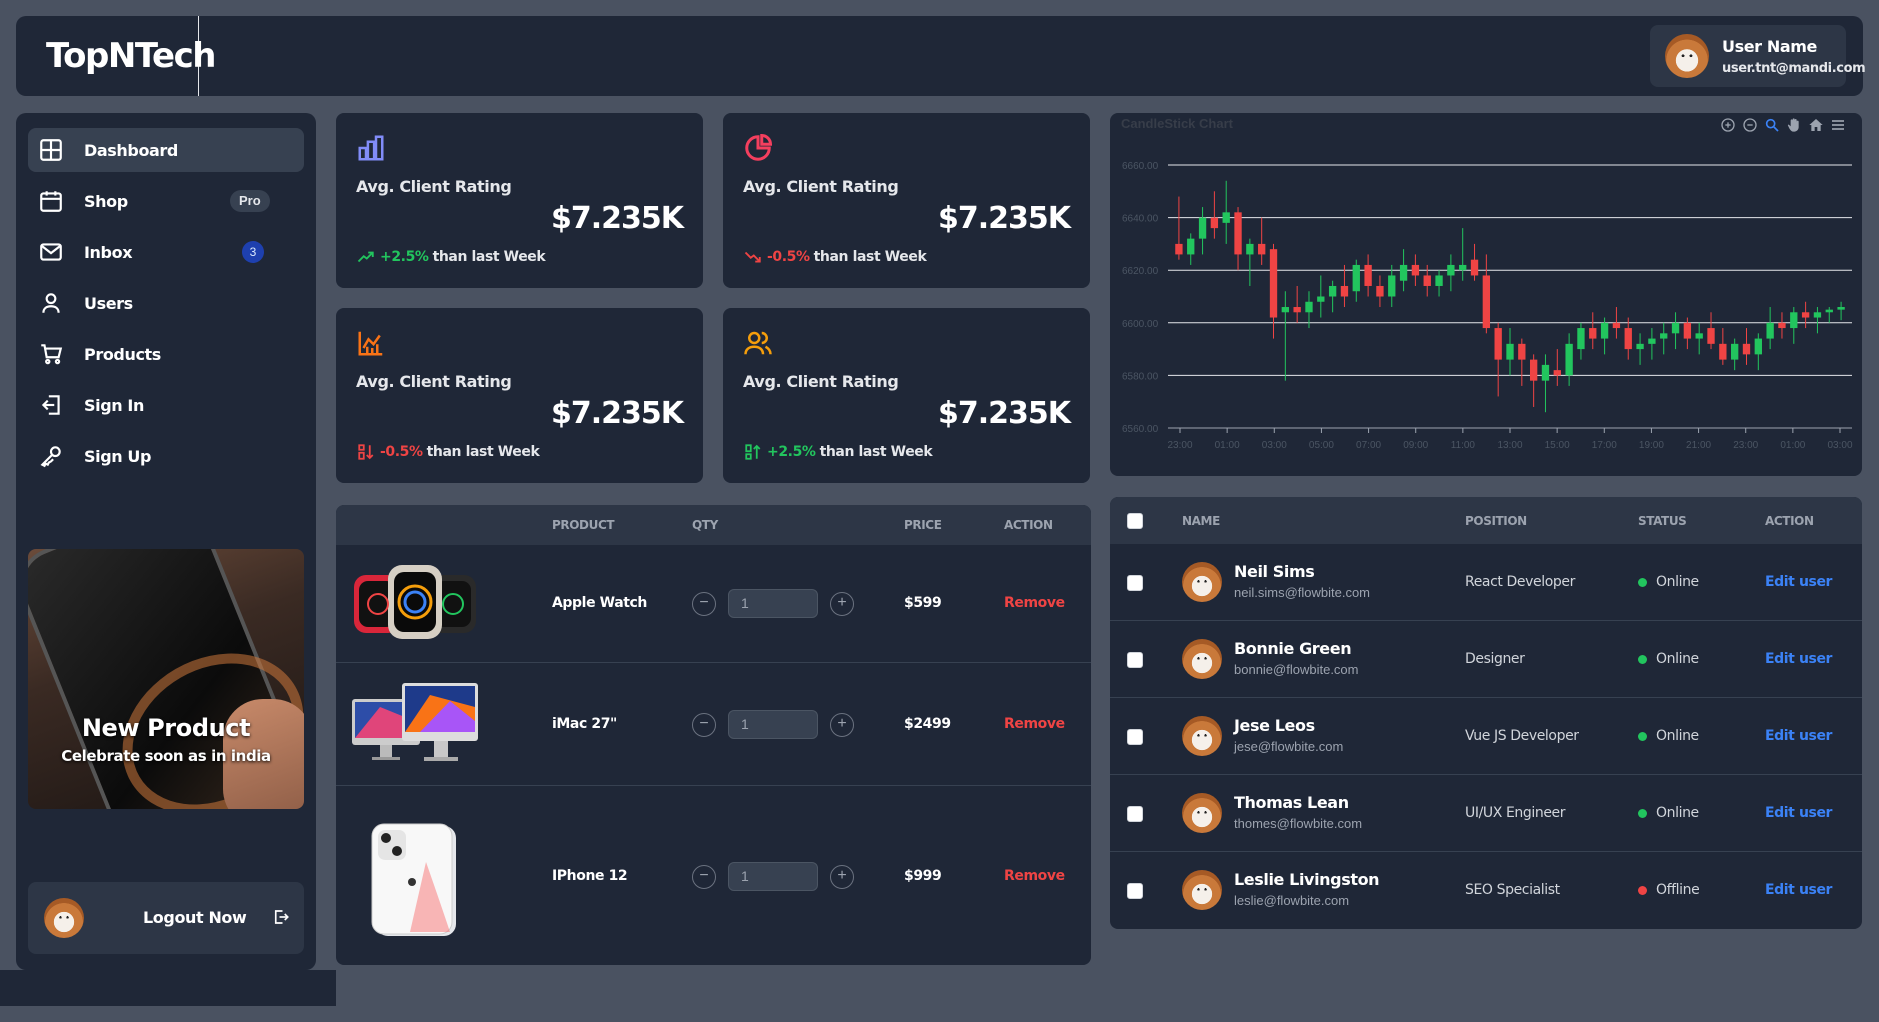  What do you see at coordinates (599, 603) in the screenshot?
I see `product-name: Apple Watch` at bounding box center [599, 603].